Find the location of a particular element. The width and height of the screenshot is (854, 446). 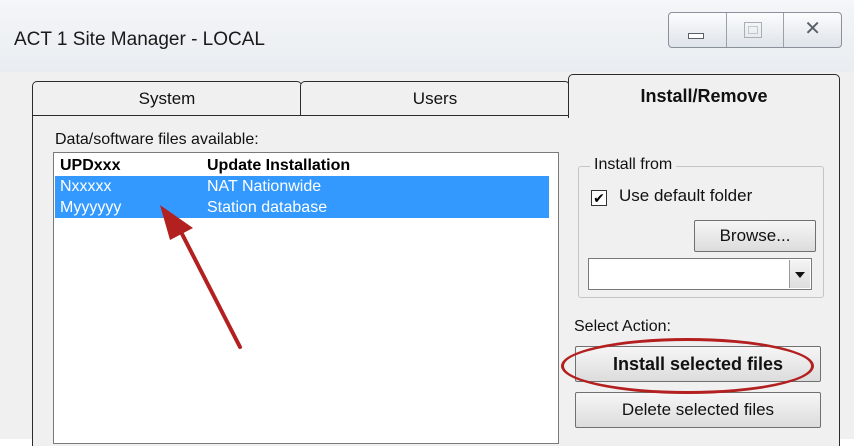

use-default-folder-label: Use default folder is located at coordinates (685, 196).